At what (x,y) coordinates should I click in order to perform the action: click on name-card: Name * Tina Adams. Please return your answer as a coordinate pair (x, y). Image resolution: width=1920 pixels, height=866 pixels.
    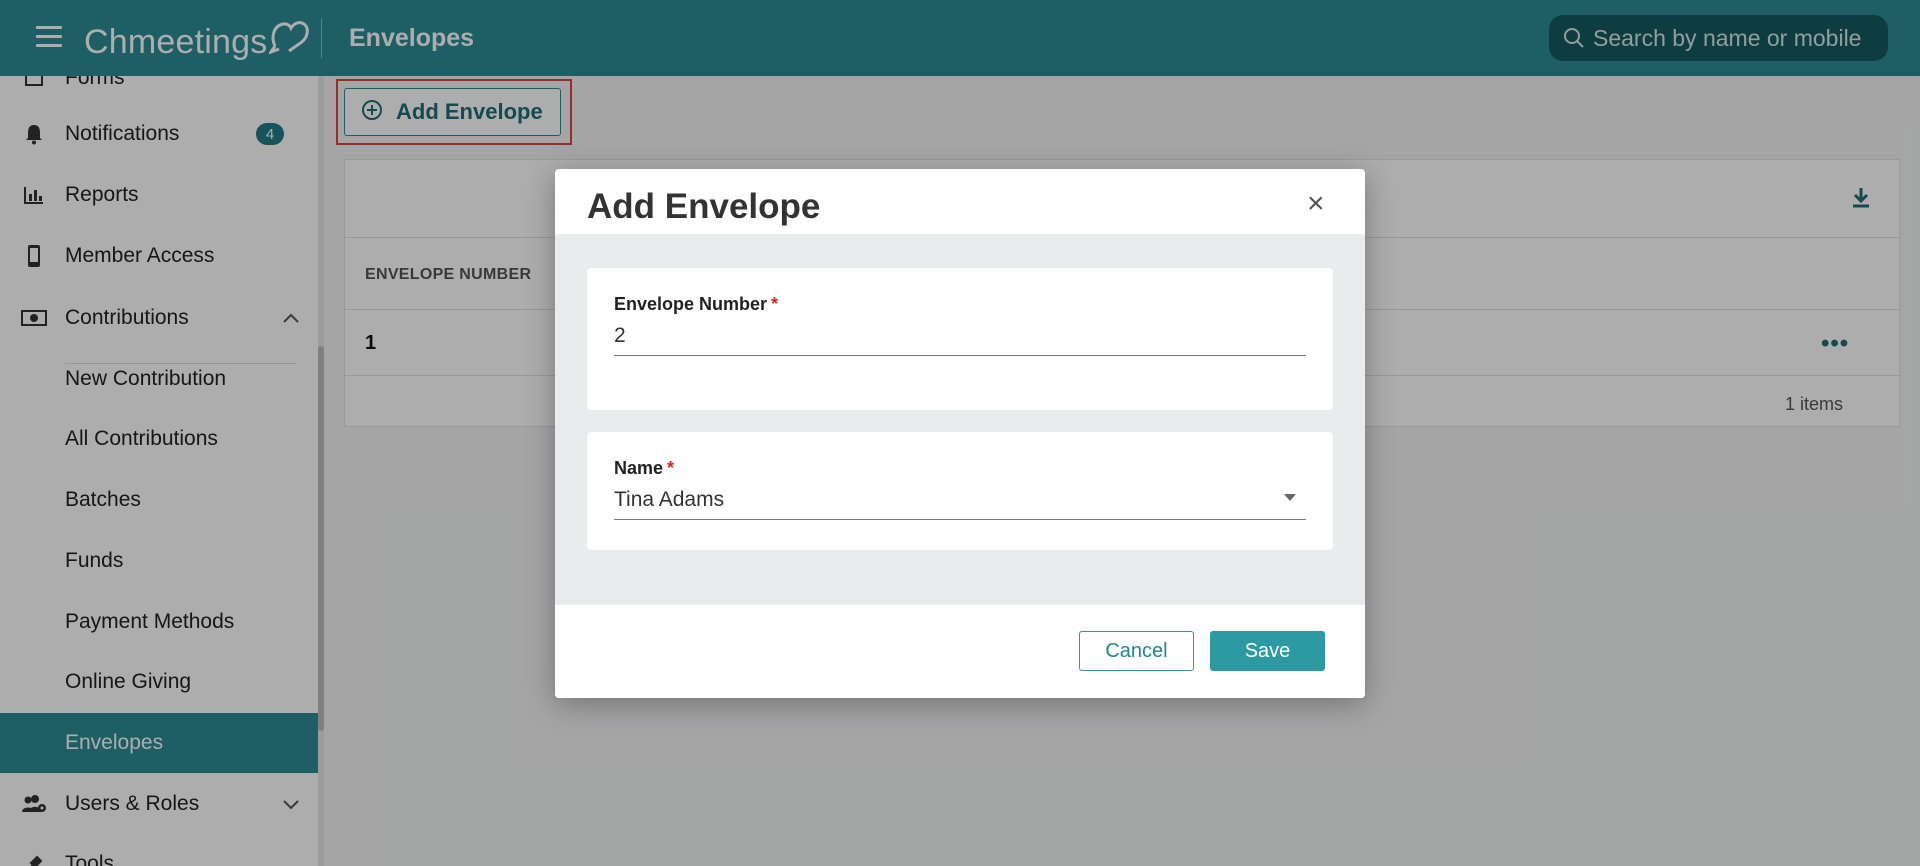
    Looking at the image, I should click on (960, 491).